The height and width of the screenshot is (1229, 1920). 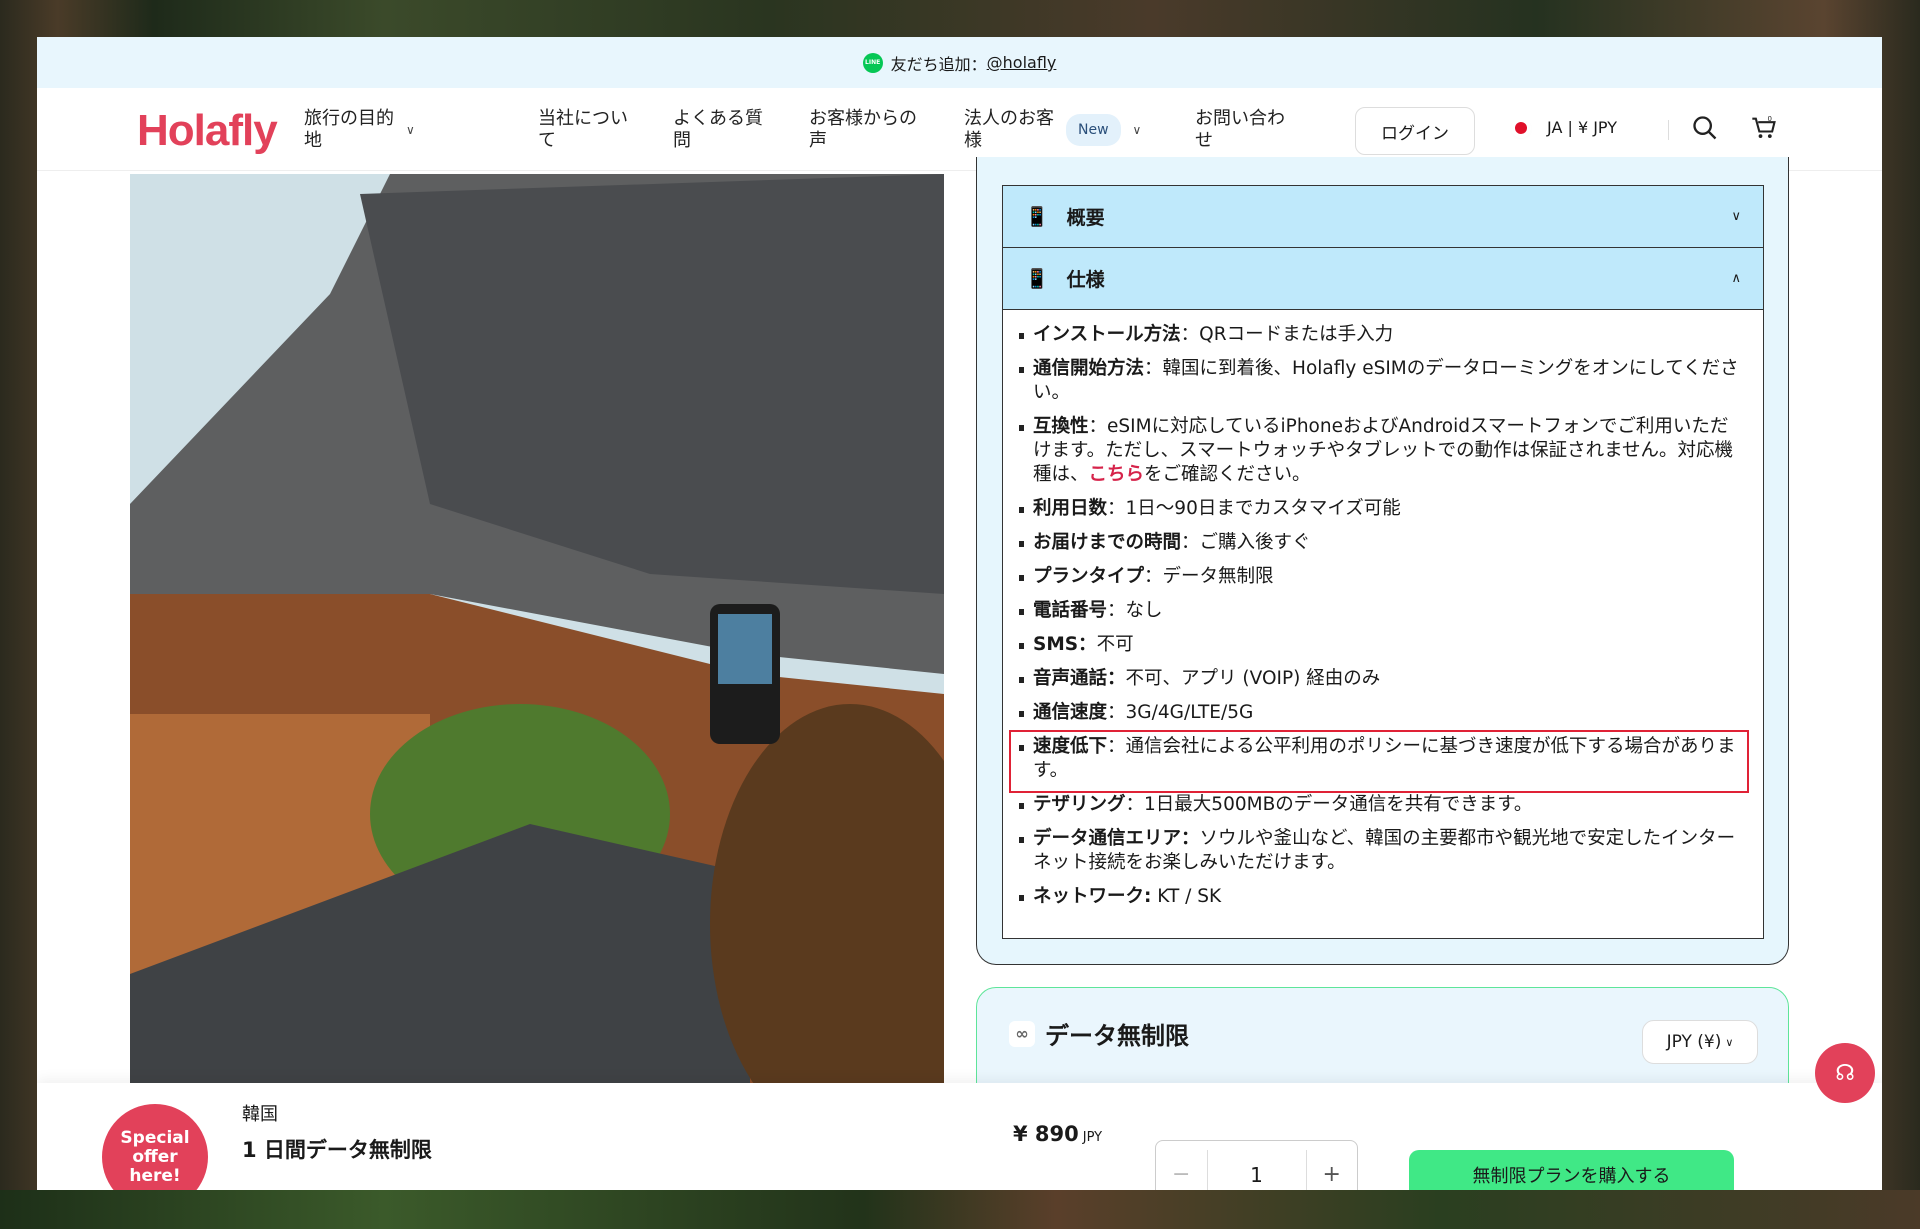 I want to click on svg-text: 0, so click(x=1770, y=119).